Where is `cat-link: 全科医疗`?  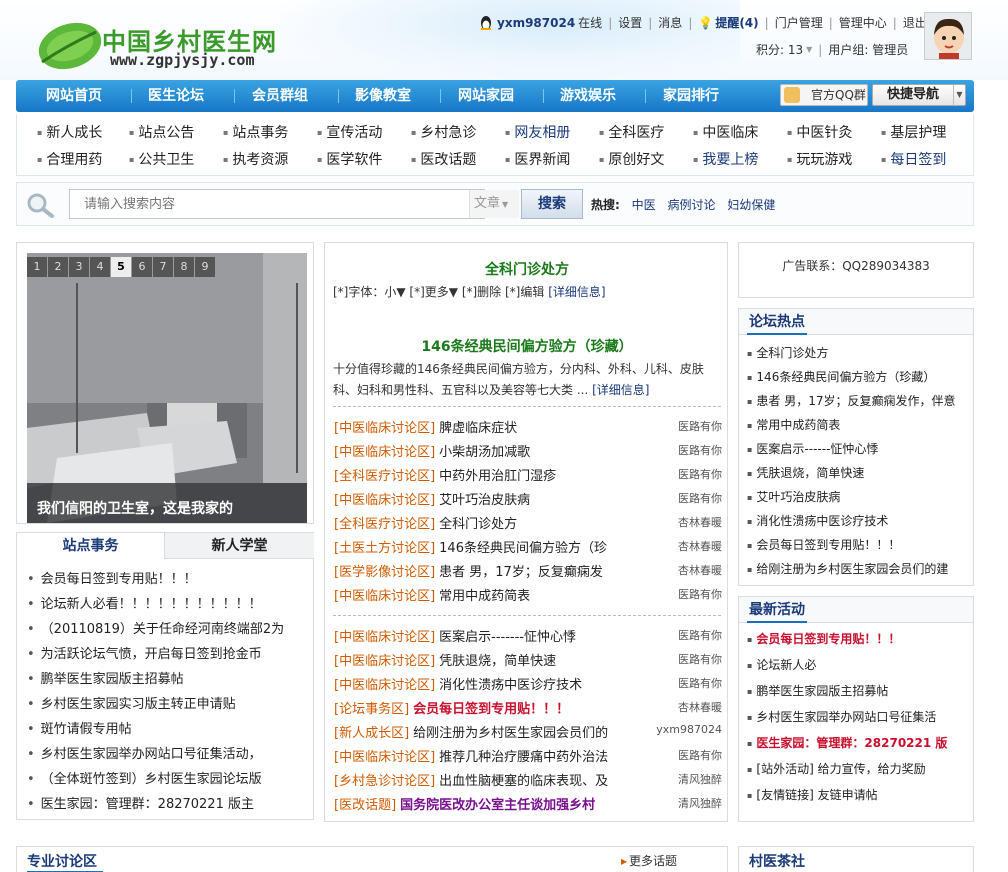 cat-link: 全科医疗 is located at coordinates (631, 132).